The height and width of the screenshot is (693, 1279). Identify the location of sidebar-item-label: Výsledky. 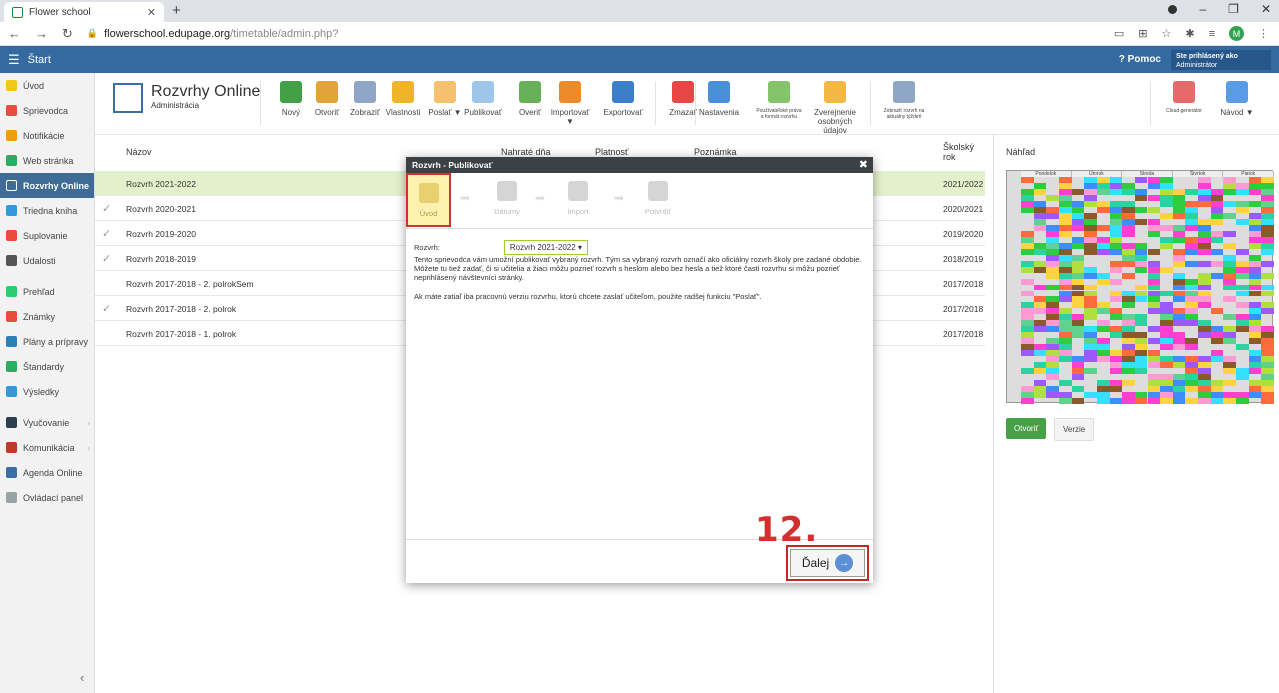
(41, 391).